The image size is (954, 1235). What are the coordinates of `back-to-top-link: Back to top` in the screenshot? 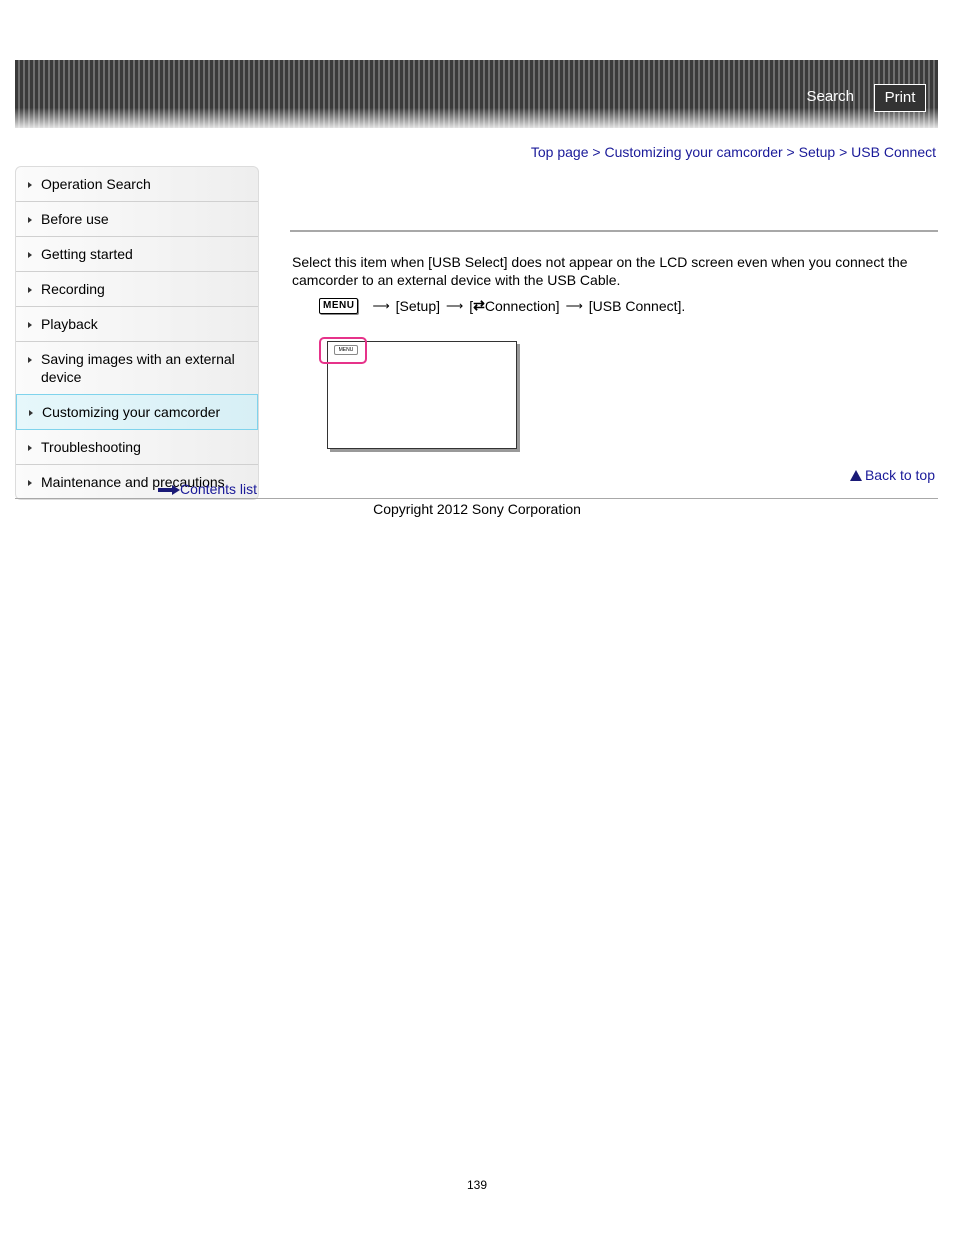 It's located at (892, 475).